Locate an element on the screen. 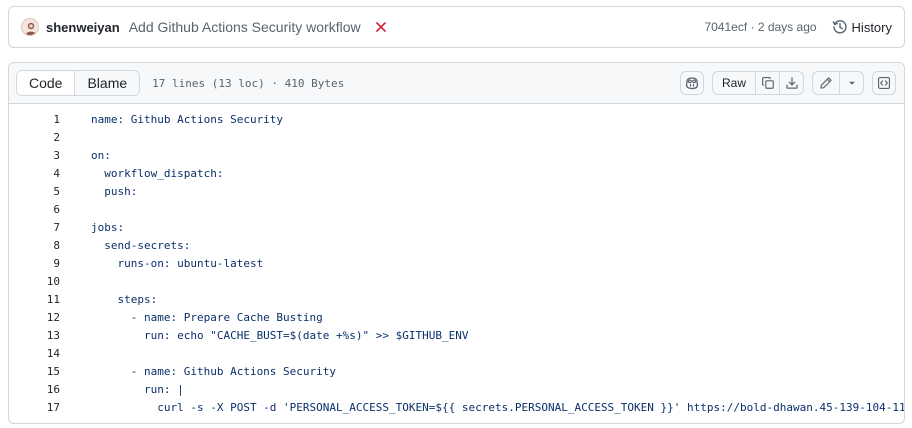 This screenshot has height=428, width=912. line-content: steps: is located at coordinates (124, 299).